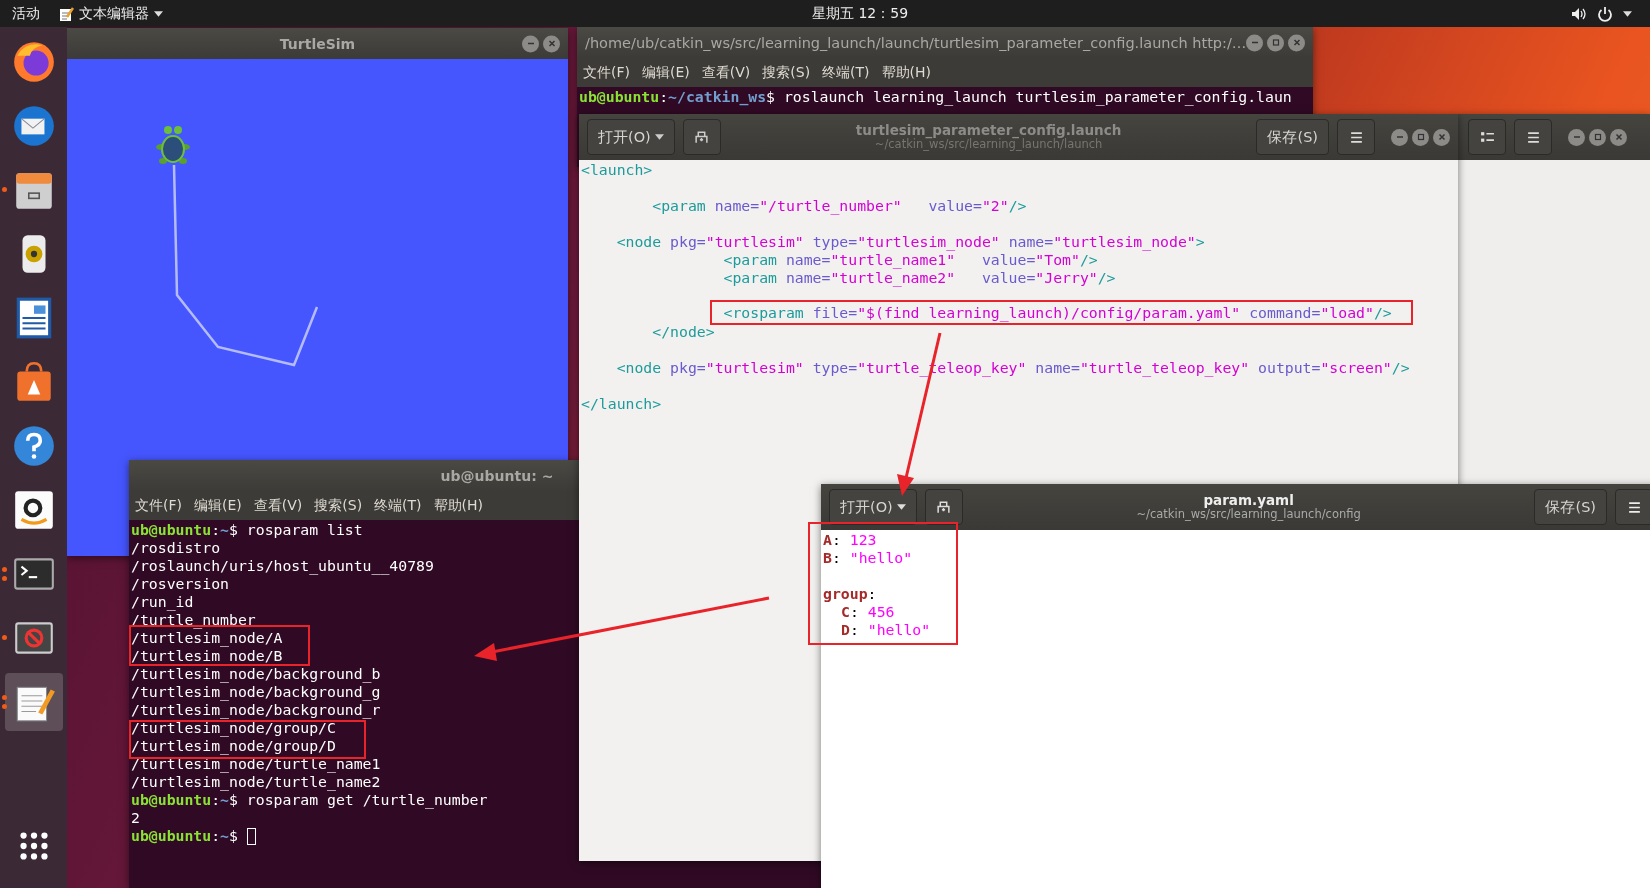 The height and width of the screenshot is (888, 1650). What do you see at coordinates (1248, 501) in the screenshot?
I see `window-title: param.yaml` at bounding box center [1248, 501].